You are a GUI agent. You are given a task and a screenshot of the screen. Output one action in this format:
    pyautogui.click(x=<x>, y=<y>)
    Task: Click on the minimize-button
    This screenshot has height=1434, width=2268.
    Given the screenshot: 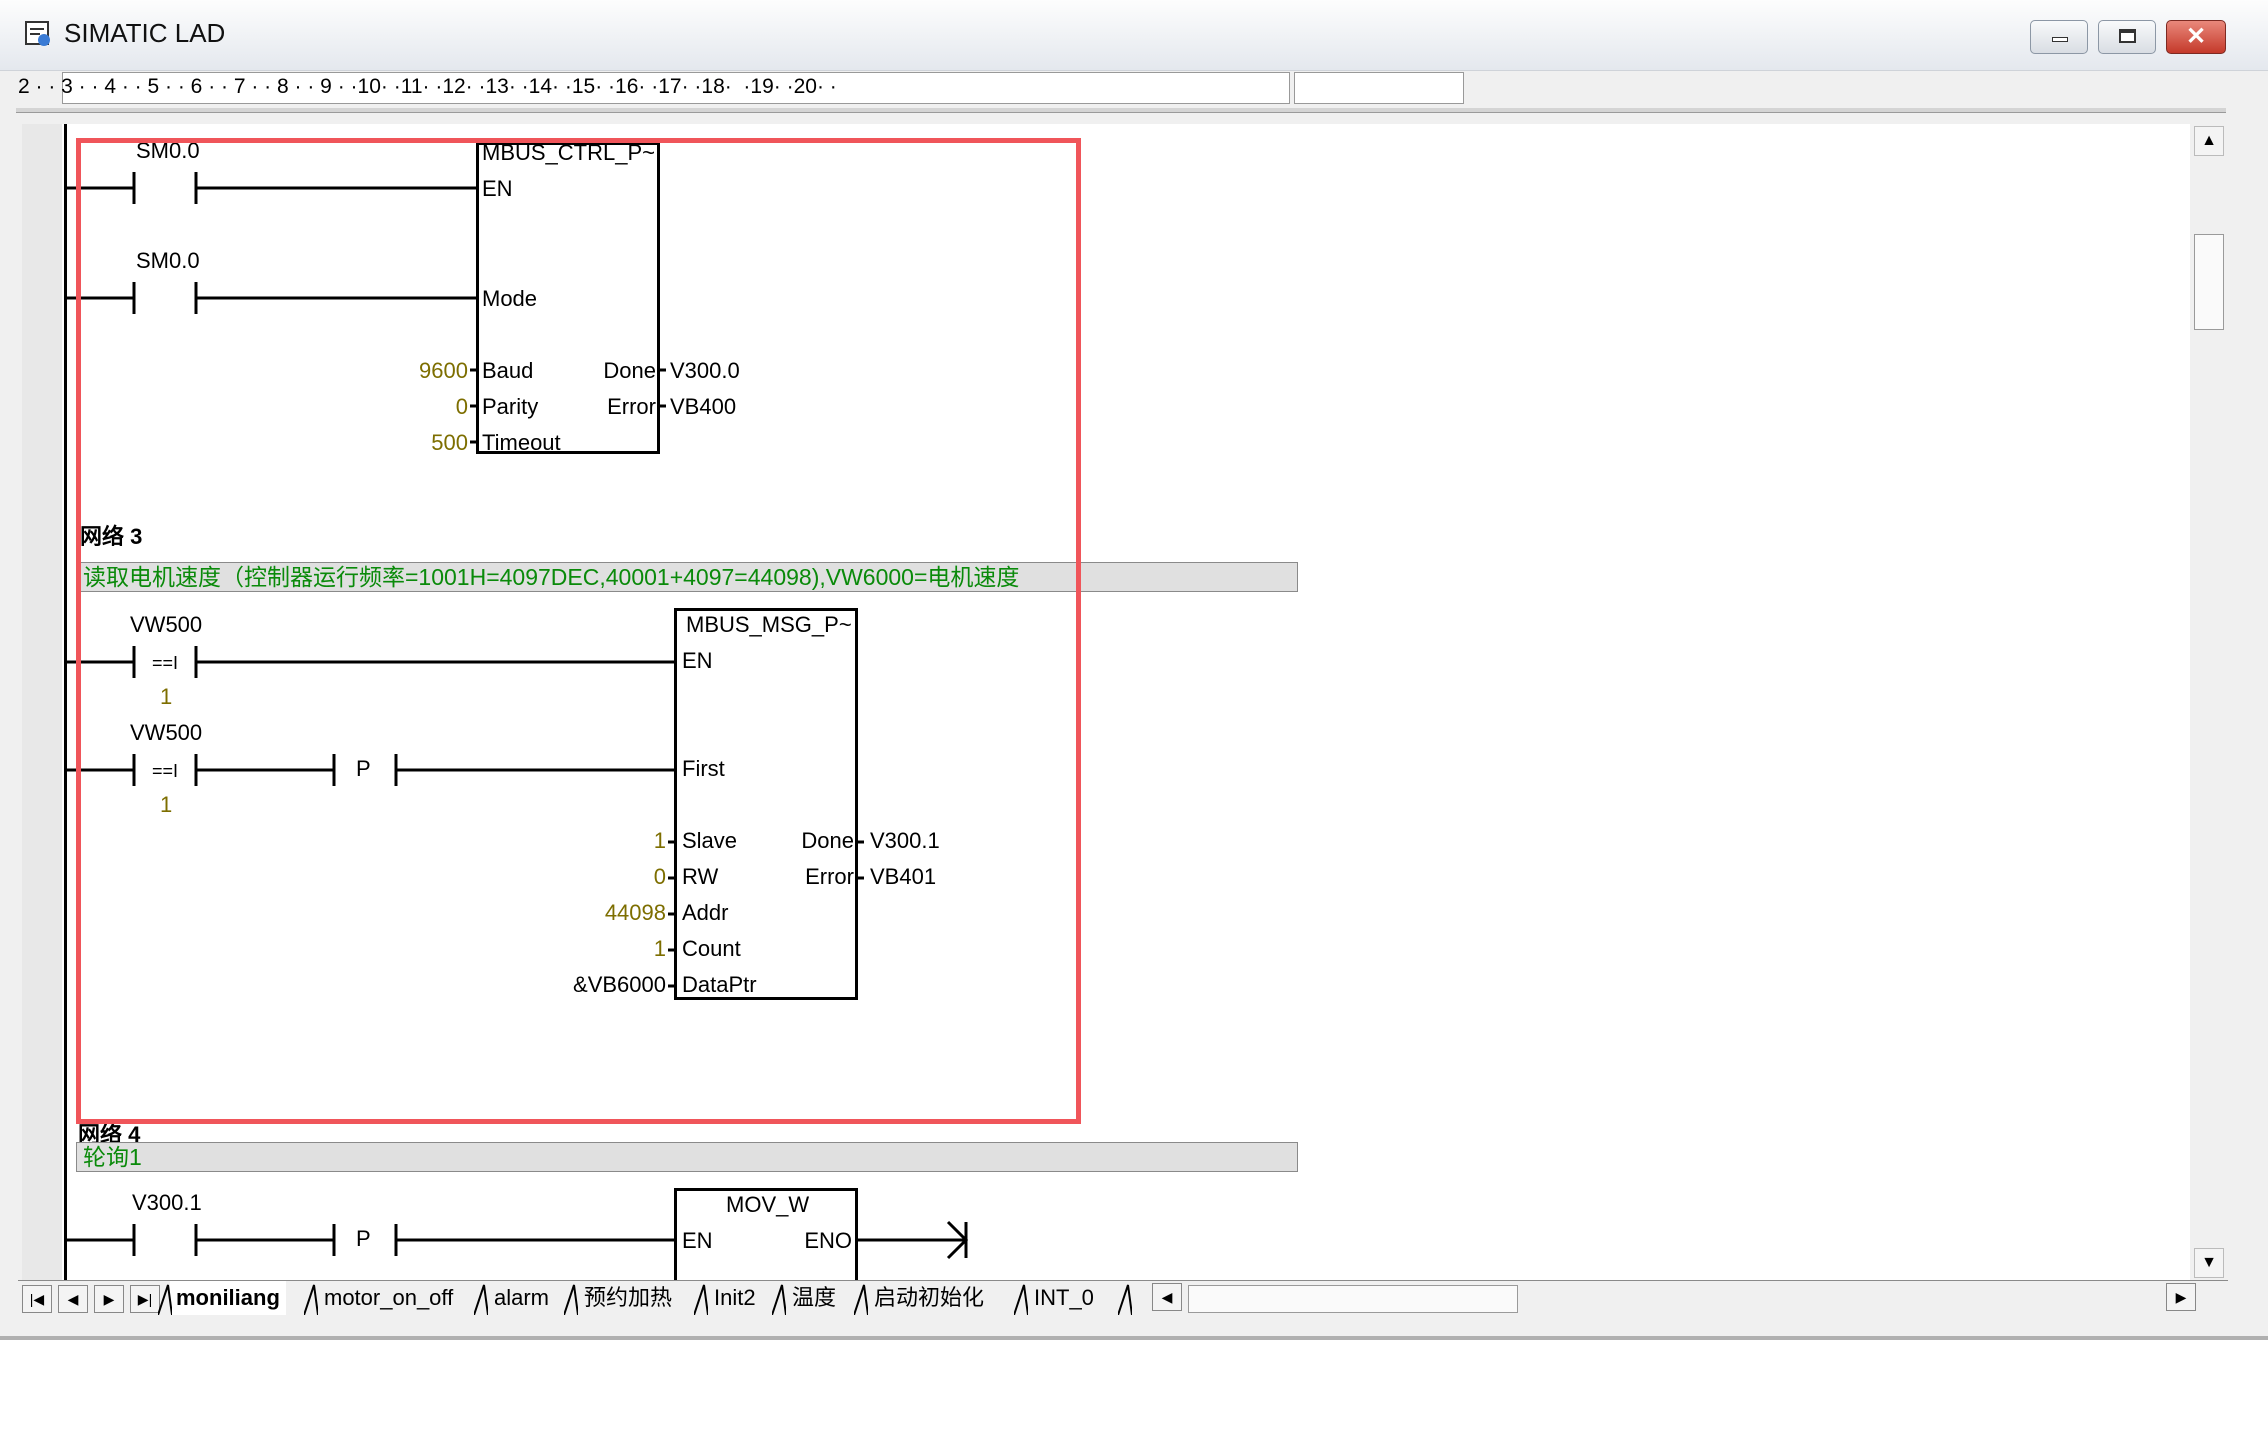 What is the action you would take?
    pyautogui.click(x=2059, y=37)
    